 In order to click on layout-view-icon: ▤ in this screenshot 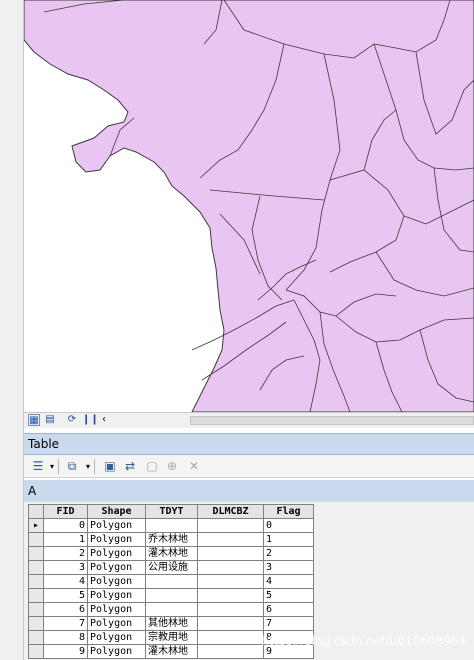, I will do `click(50, 420)`.